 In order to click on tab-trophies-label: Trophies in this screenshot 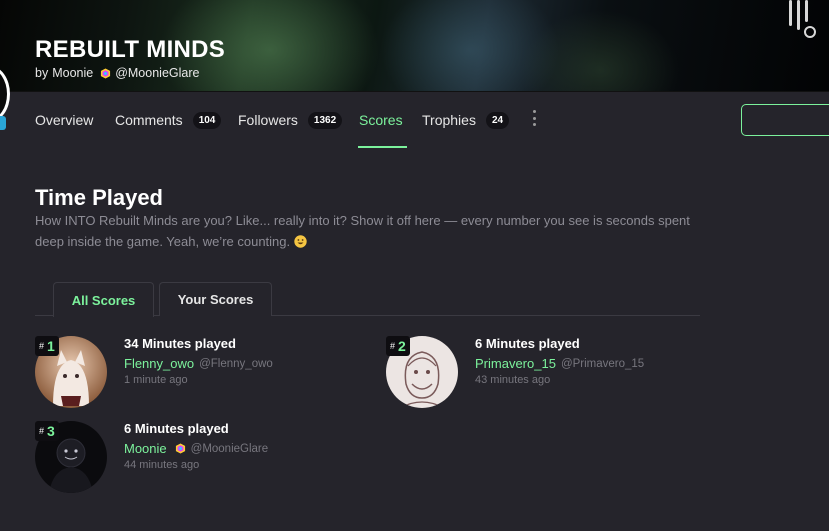, I will do `click(449, 120)`.